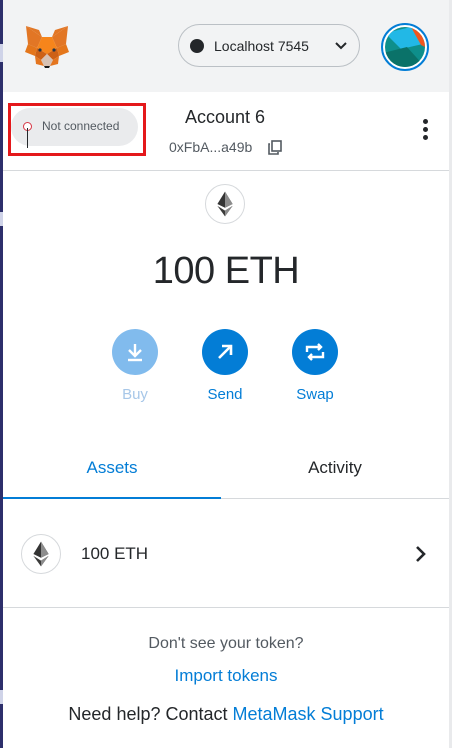 The height and width of the screenshot is (748, 452). I want to click on metamask-fox-logo, so click(47, 47).